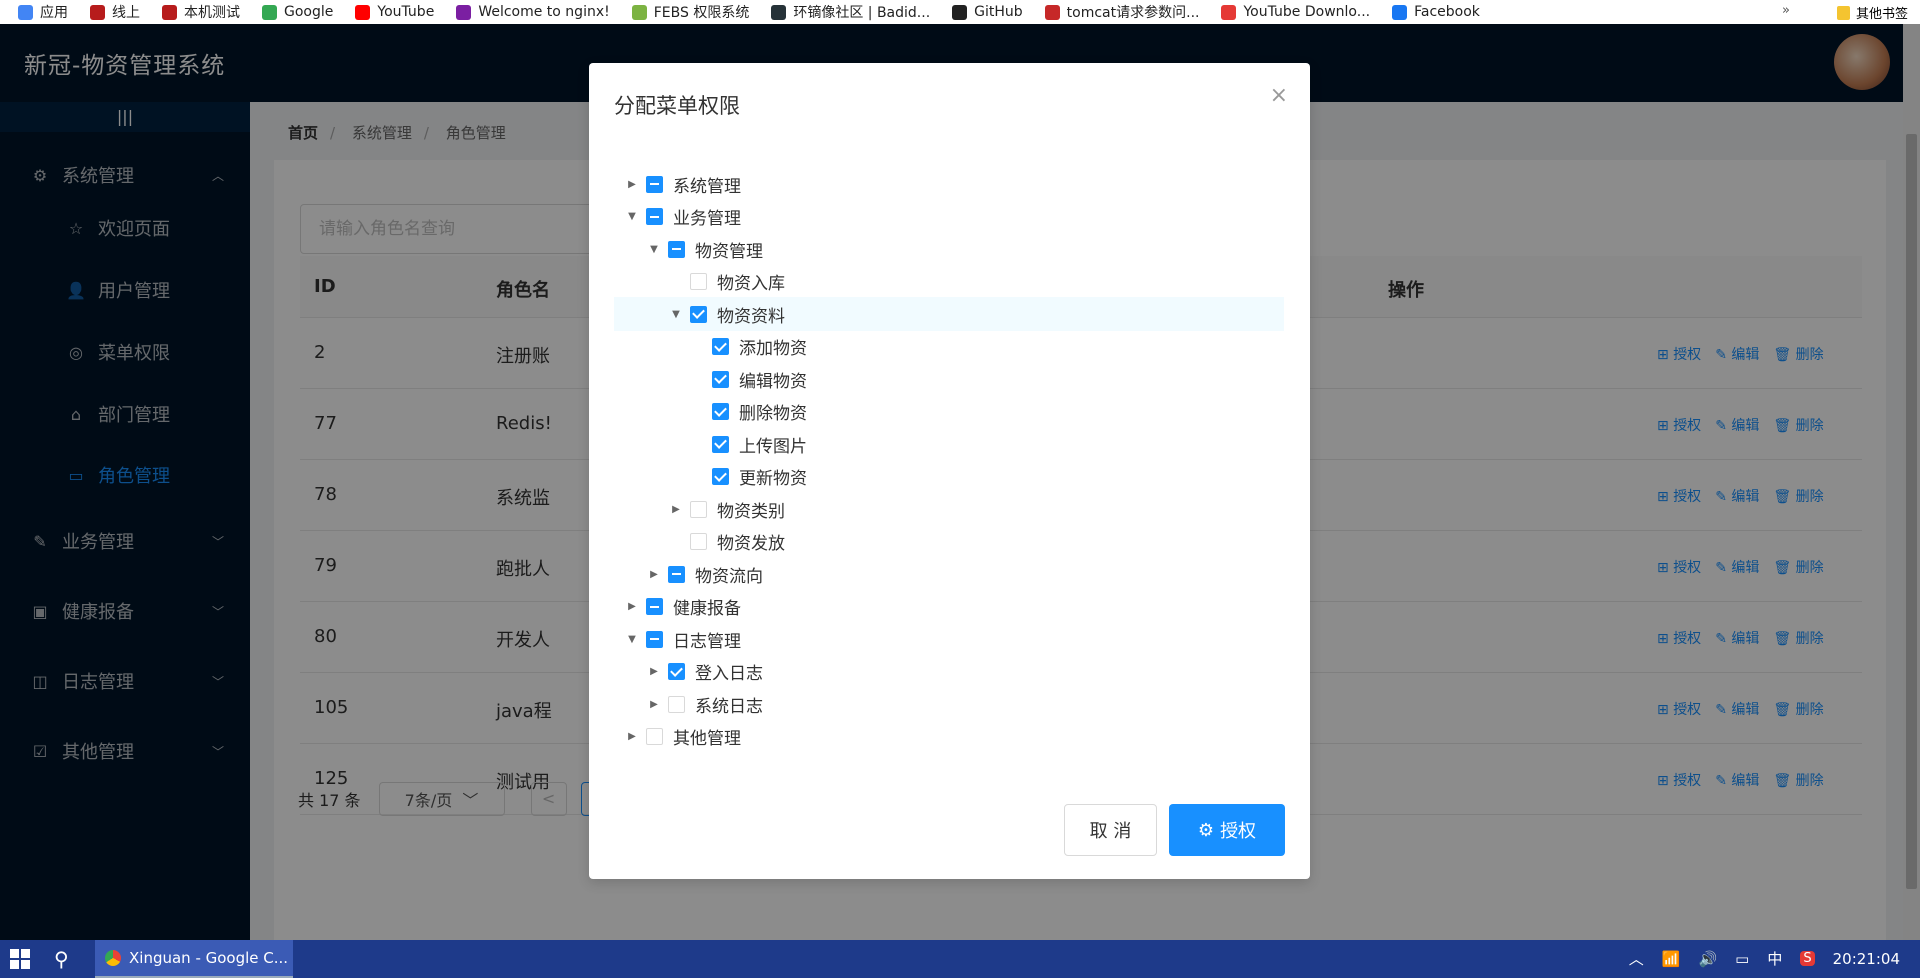 This screenshot has height=978, width=1920. Describe the element at coordinates (773, 379) in the screenshot. I see `tree-node-label: 编辑物资` at that location.